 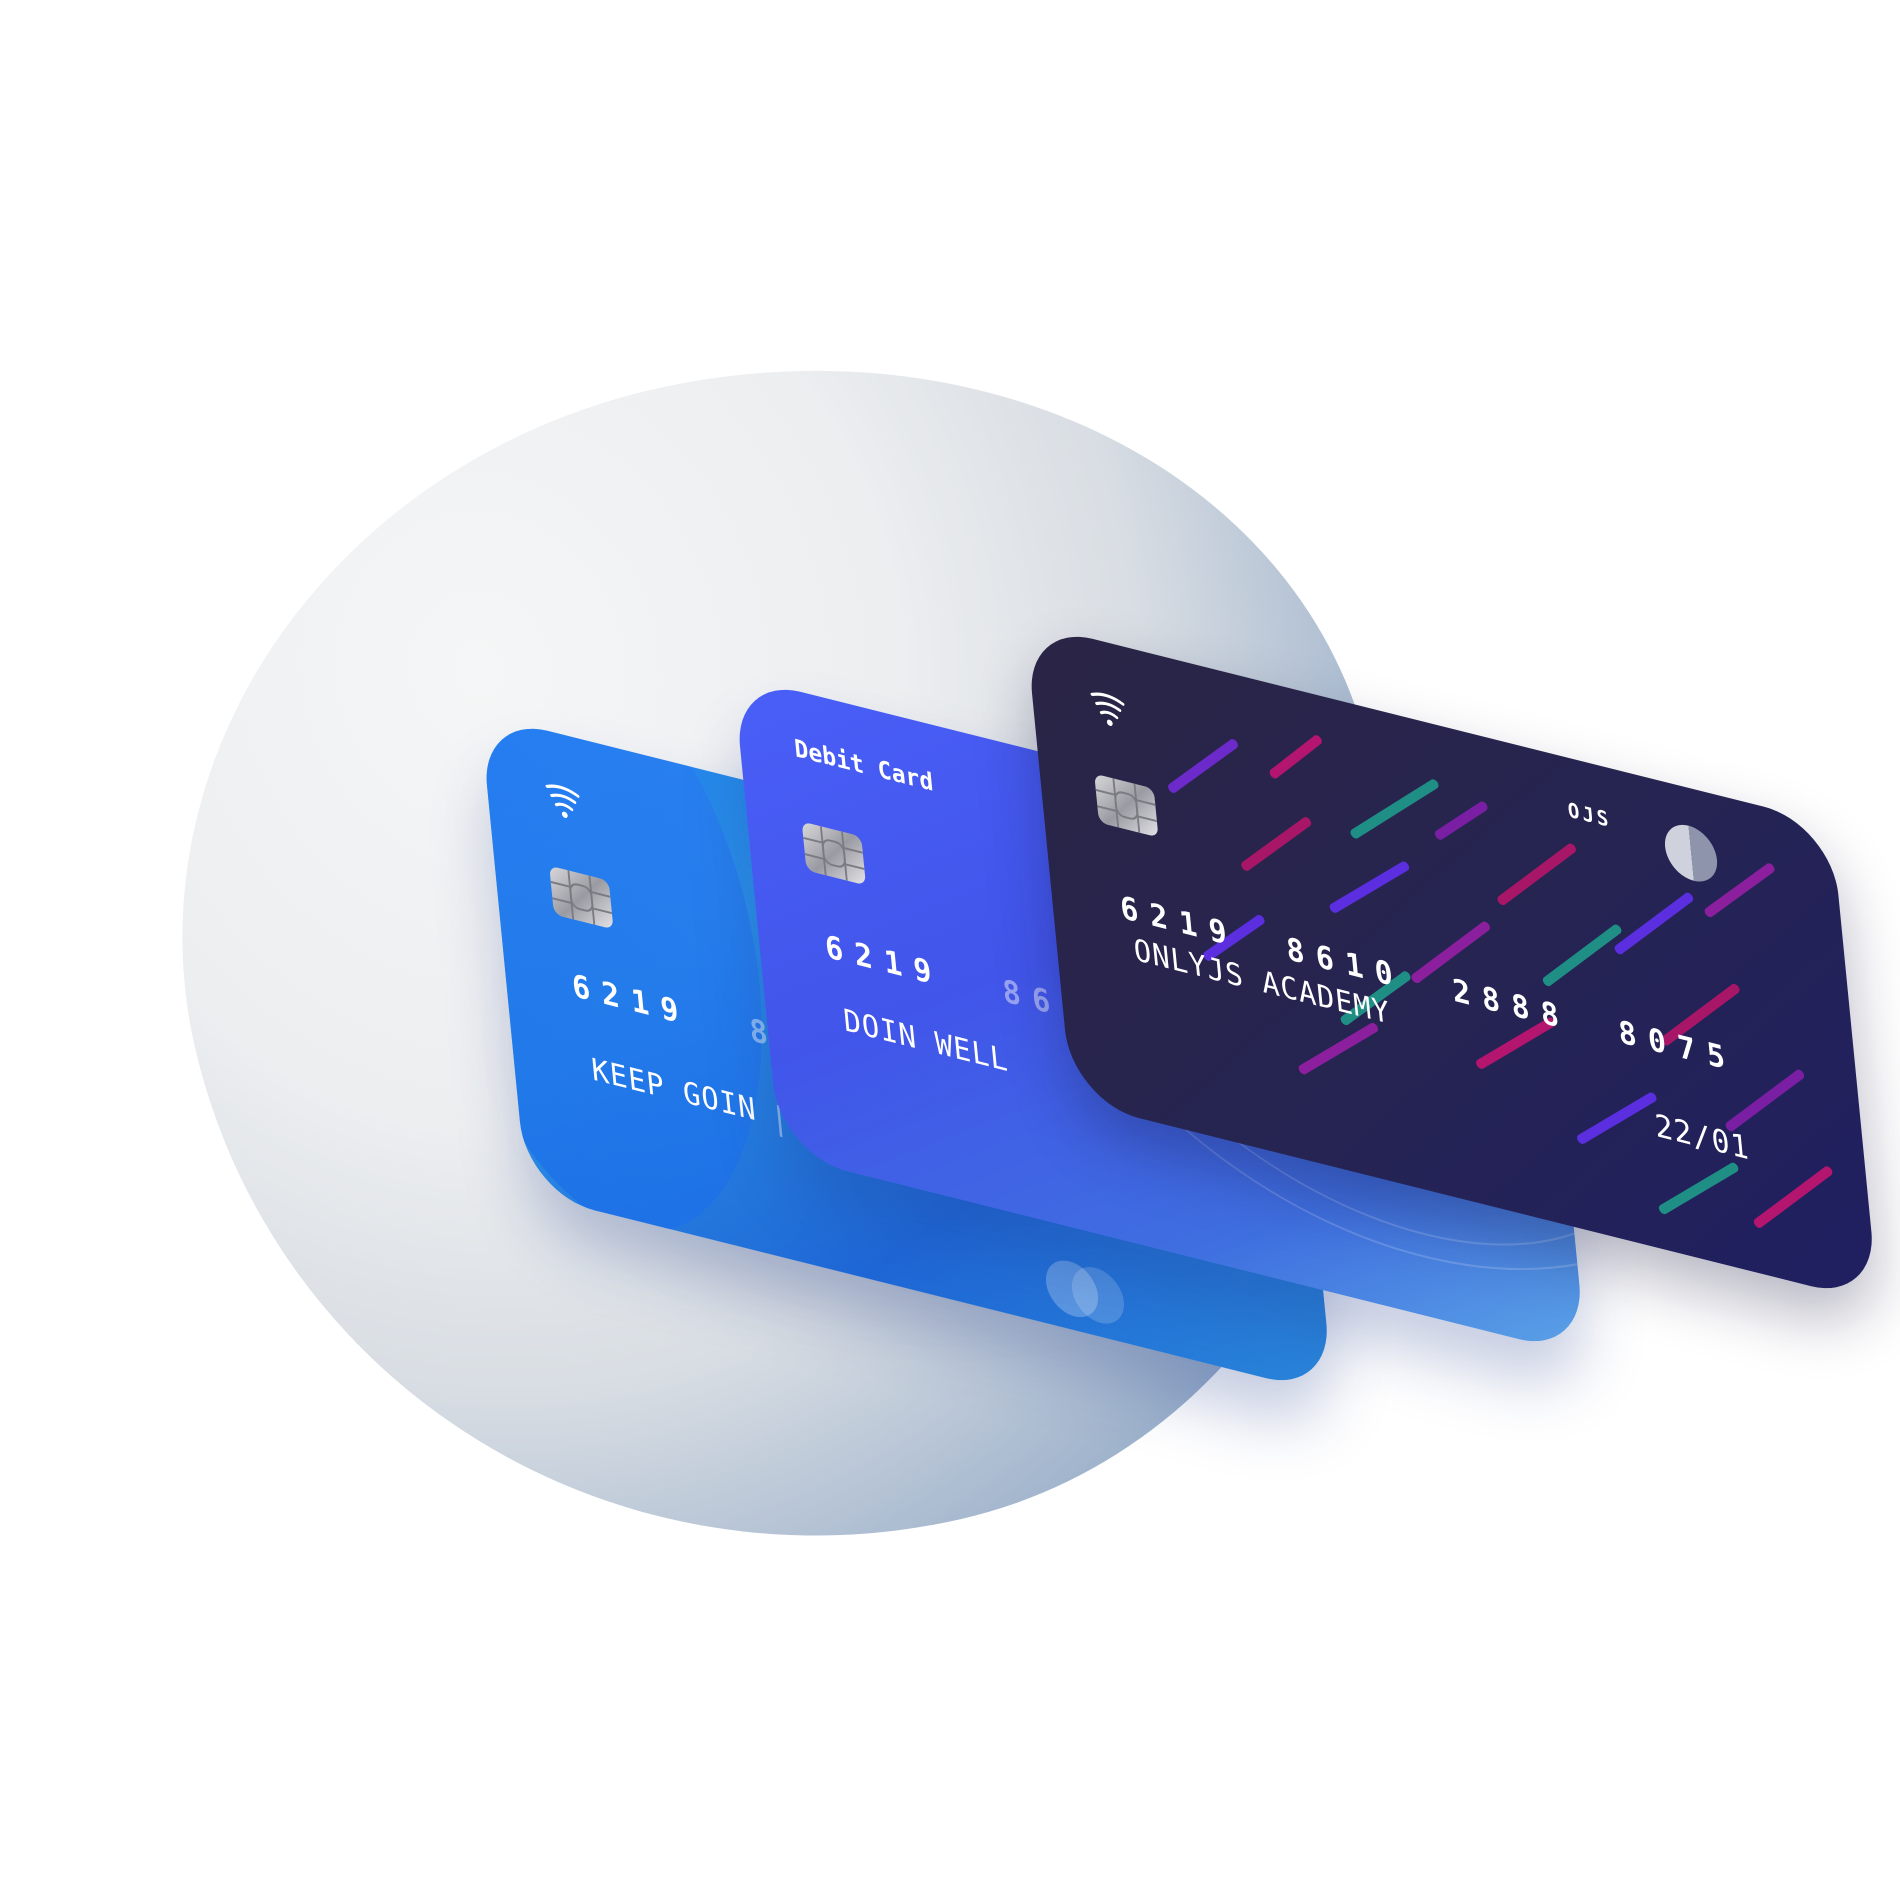 I want to click on chip-icon, so click(x=833, y=853).